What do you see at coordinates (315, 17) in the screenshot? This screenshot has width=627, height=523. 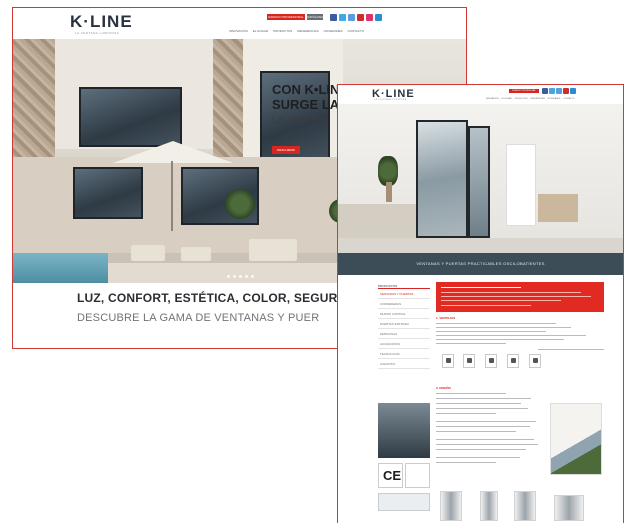 I see `catalog-button: CATÁLOGO` at bounding box center [315, 17].